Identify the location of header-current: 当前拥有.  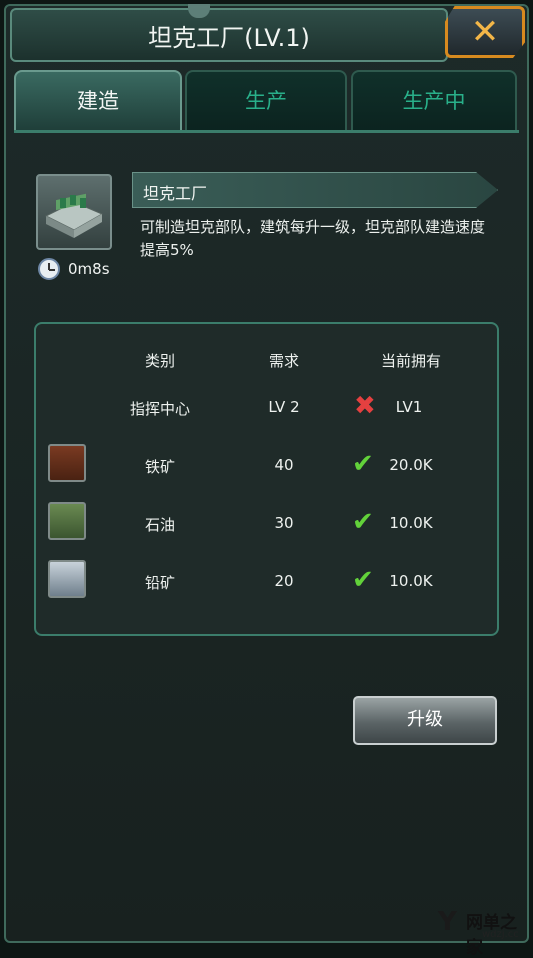
(410, 361).